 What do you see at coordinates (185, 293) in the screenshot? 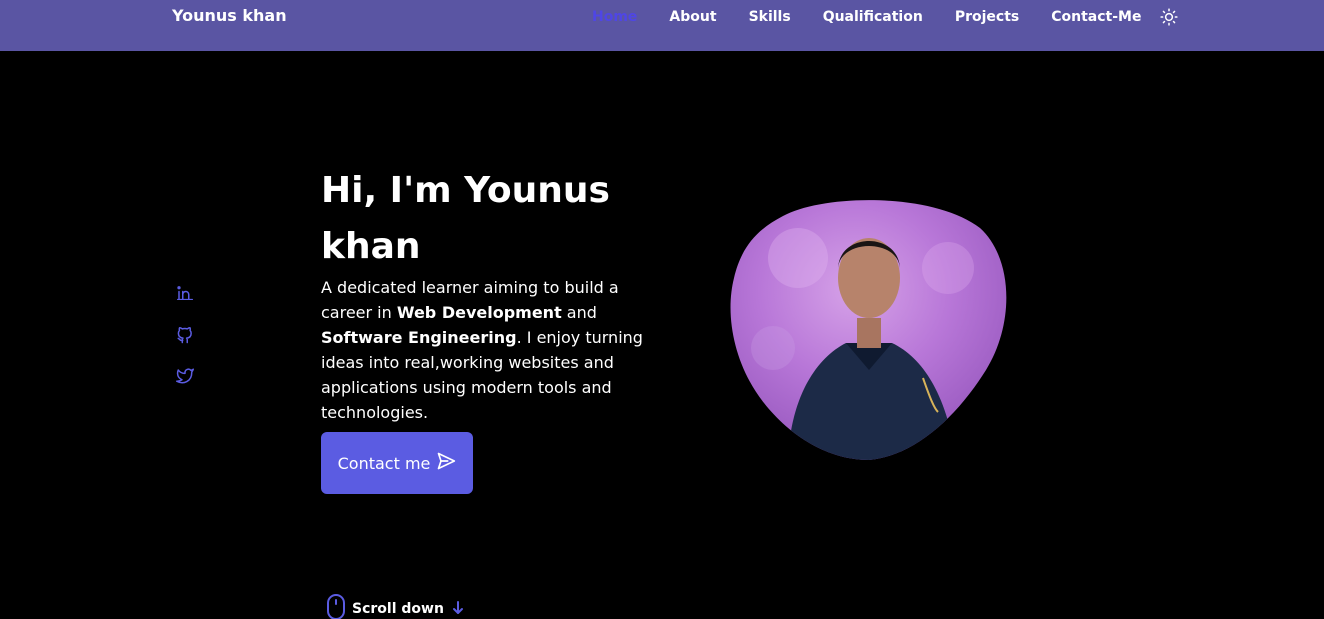
I see `linkedin-icon` at bounding box center [185, 293].